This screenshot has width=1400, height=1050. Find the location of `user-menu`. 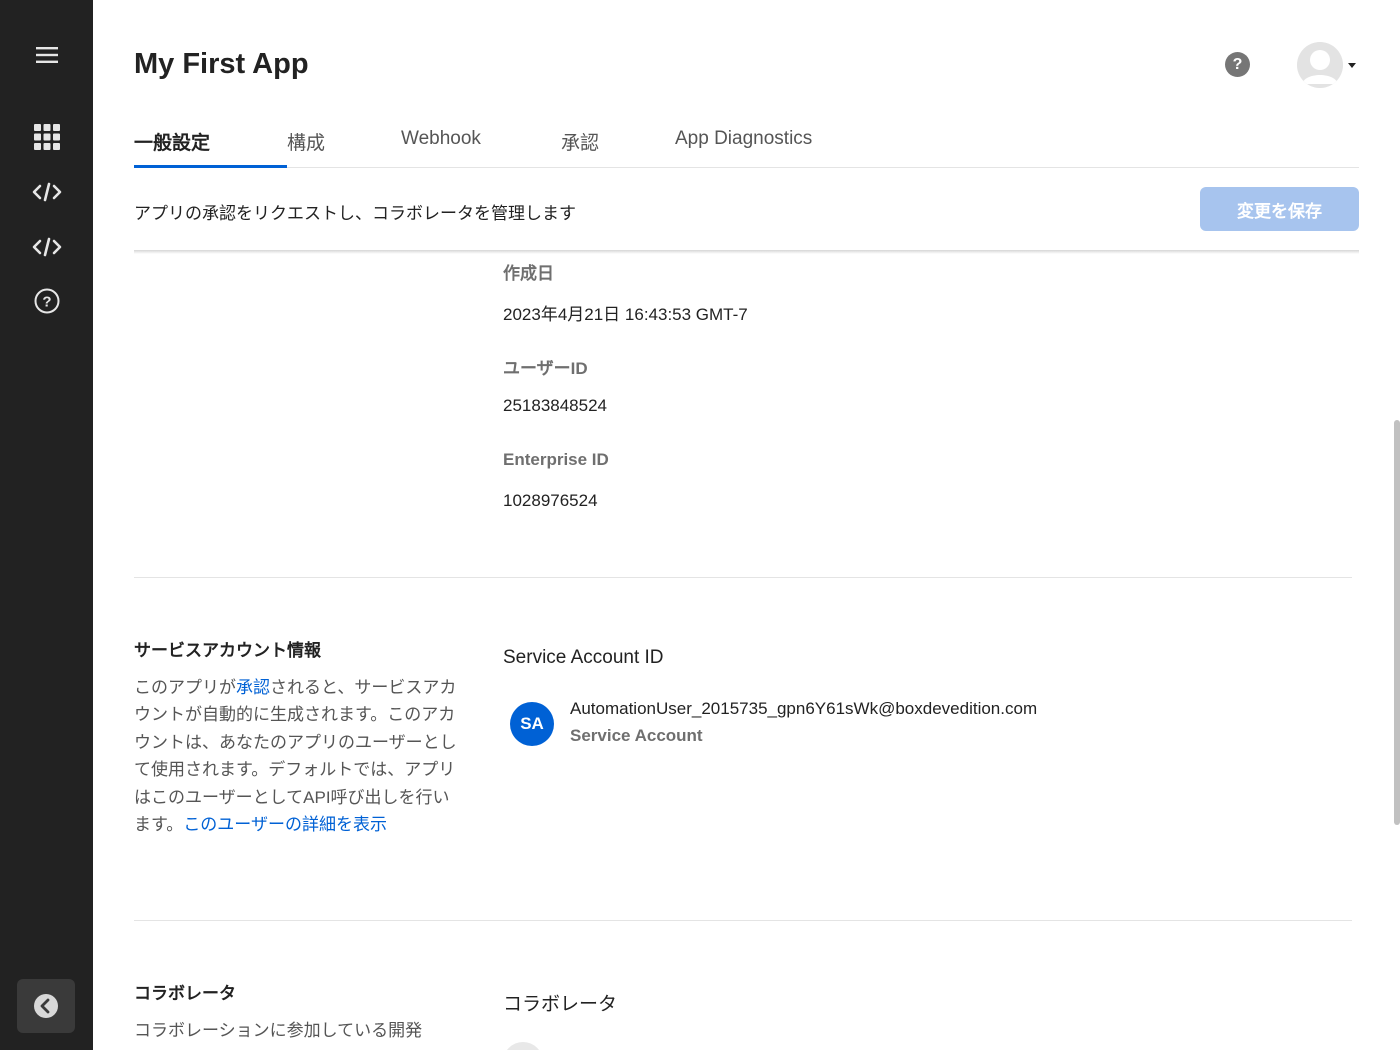

user-menu is located at coordinates (1326, 65).